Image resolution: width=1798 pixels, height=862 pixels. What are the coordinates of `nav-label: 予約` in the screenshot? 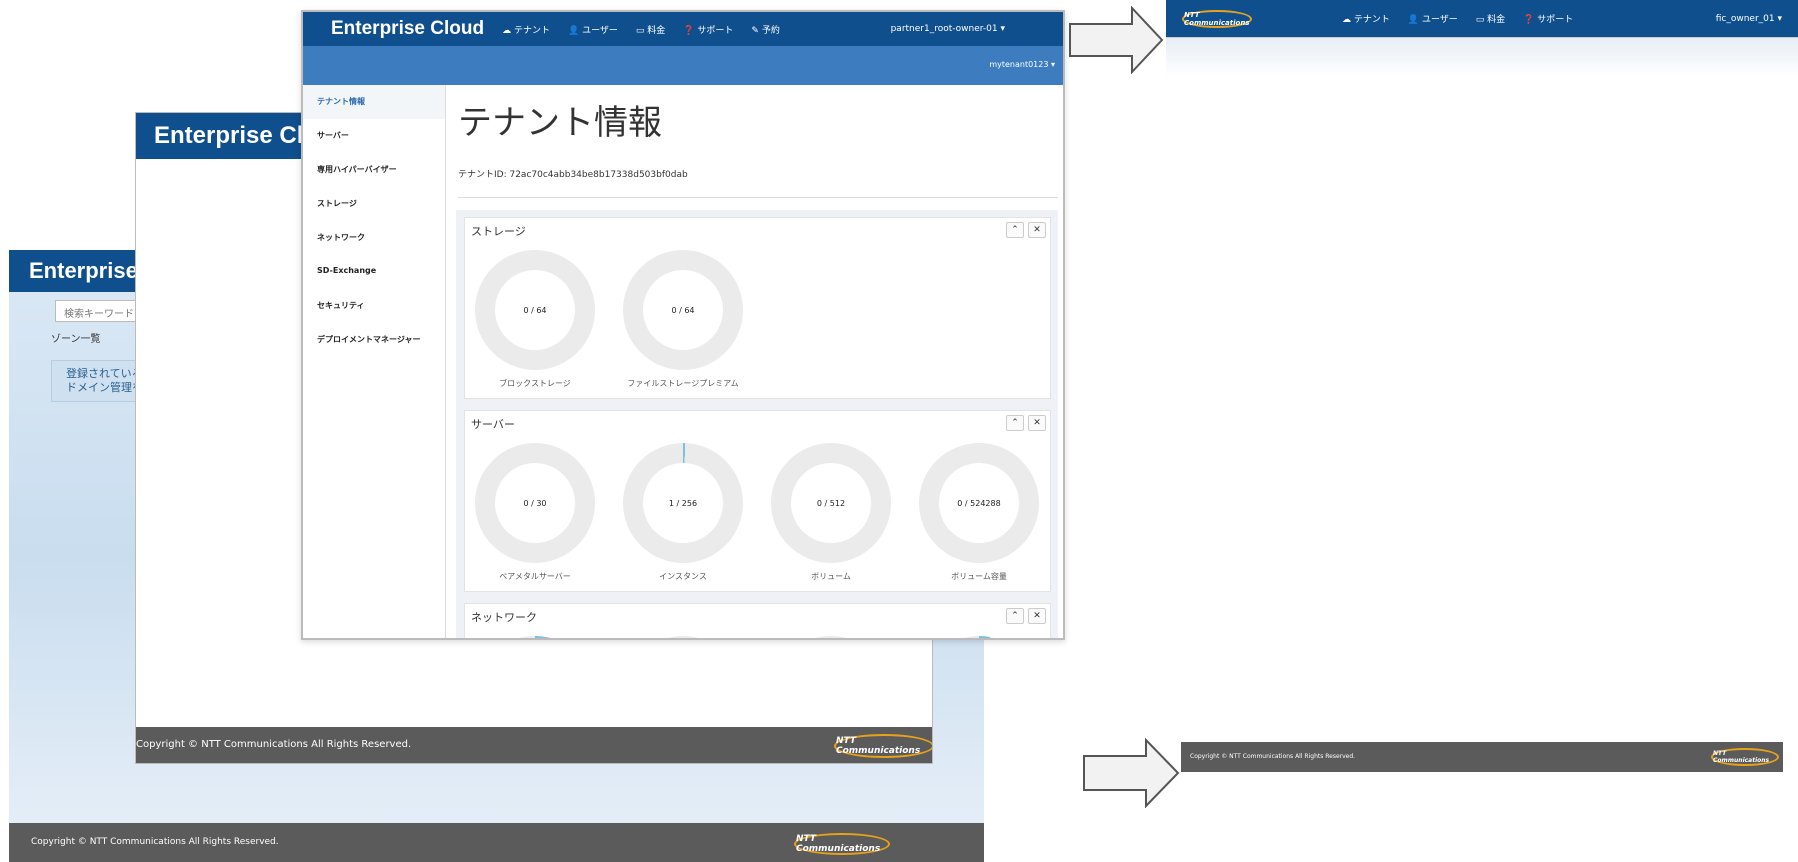 It's located at (770, 30).